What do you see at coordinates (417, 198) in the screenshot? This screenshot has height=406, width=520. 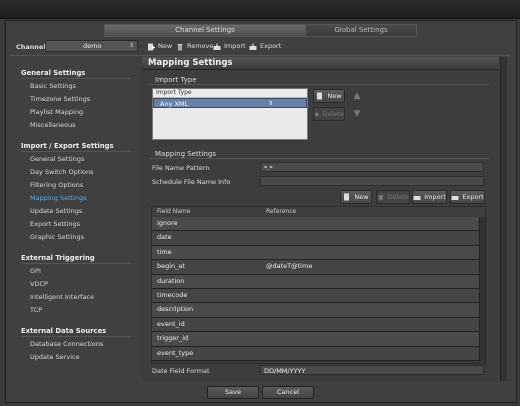 I see `import-icon` at bounding box center [417, 198].